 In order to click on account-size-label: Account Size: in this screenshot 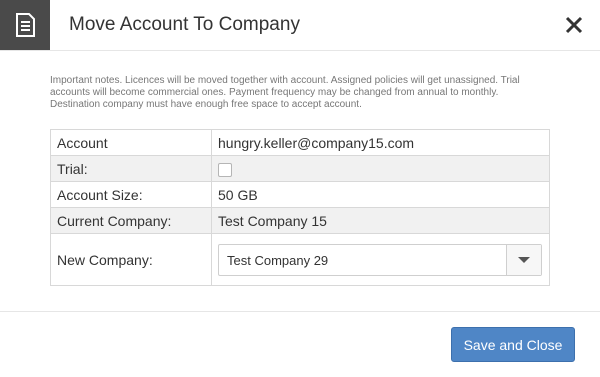, I will do `click(131, 194)`.